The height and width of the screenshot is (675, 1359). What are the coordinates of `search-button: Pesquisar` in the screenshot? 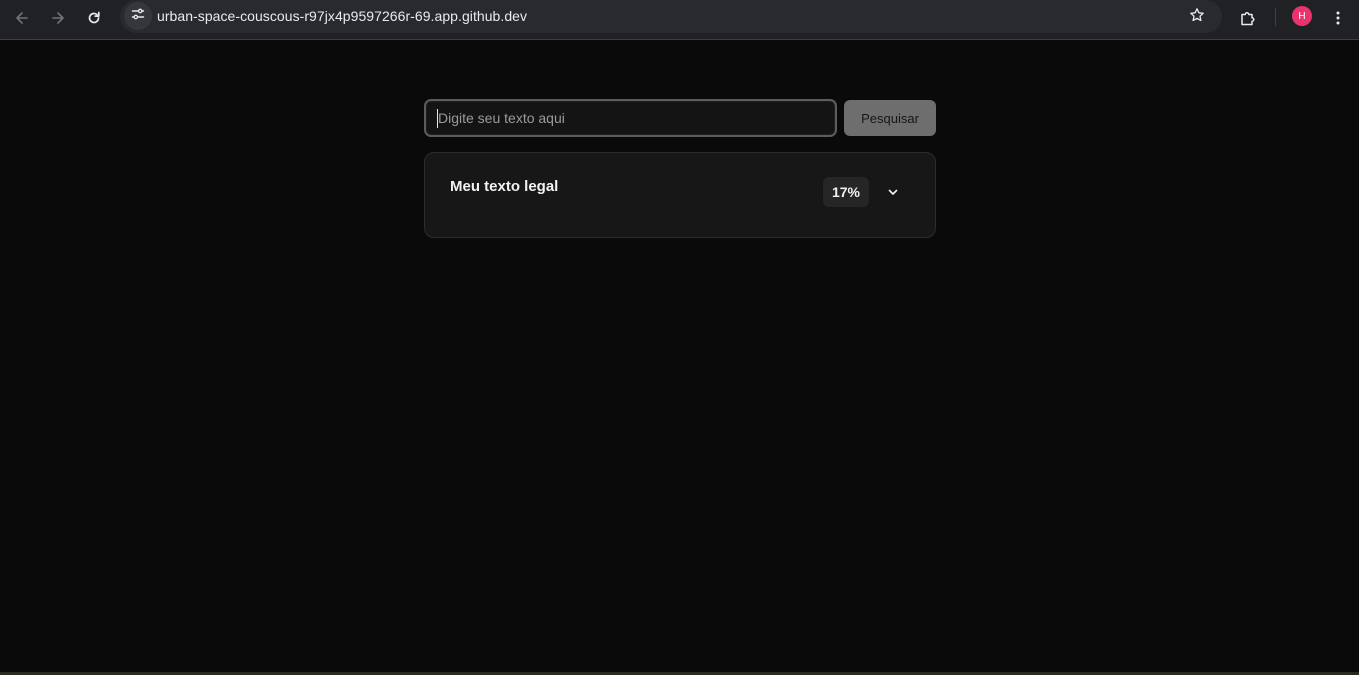 It's located at (890, 118).